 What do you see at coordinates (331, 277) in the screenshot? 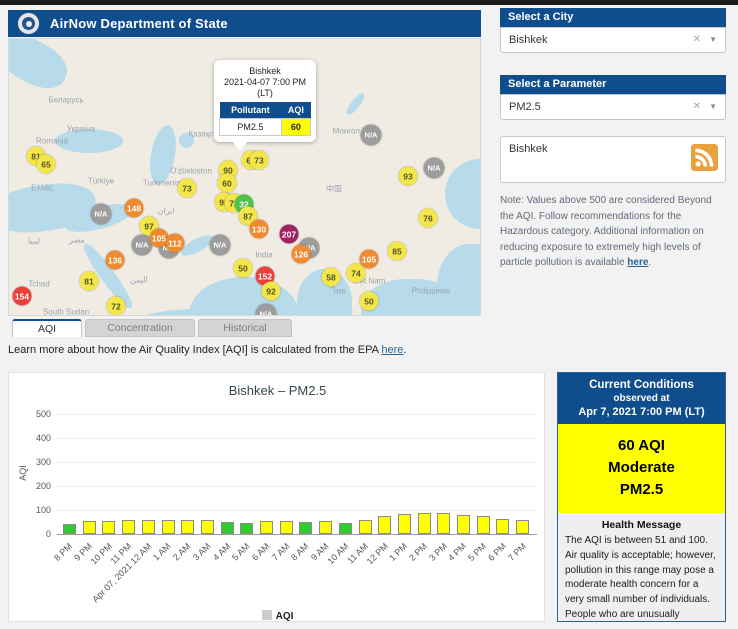
I see `aqi-marker: 58` at bounding box center [331, 277].